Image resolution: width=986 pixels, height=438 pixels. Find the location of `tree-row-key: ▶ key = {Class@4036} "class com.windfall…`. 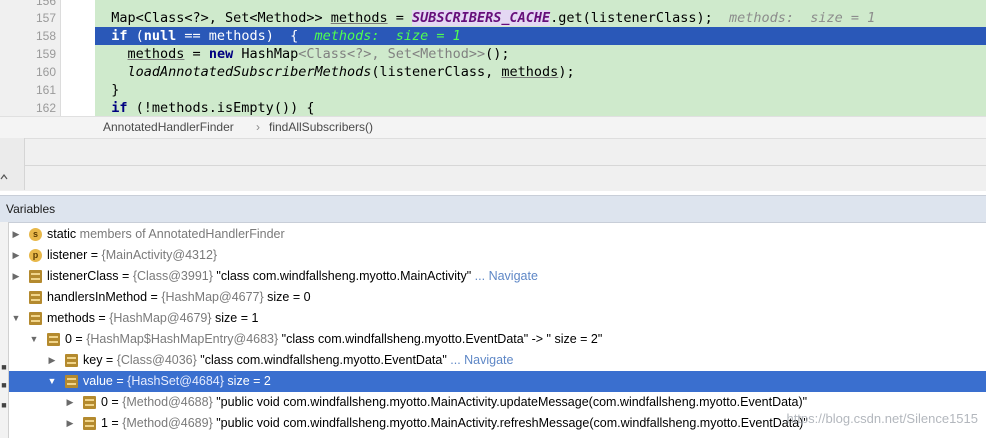

tree-row-key: ▶ key = {Class@4036} "class com.windfall… is located at coordinates (497, 360).